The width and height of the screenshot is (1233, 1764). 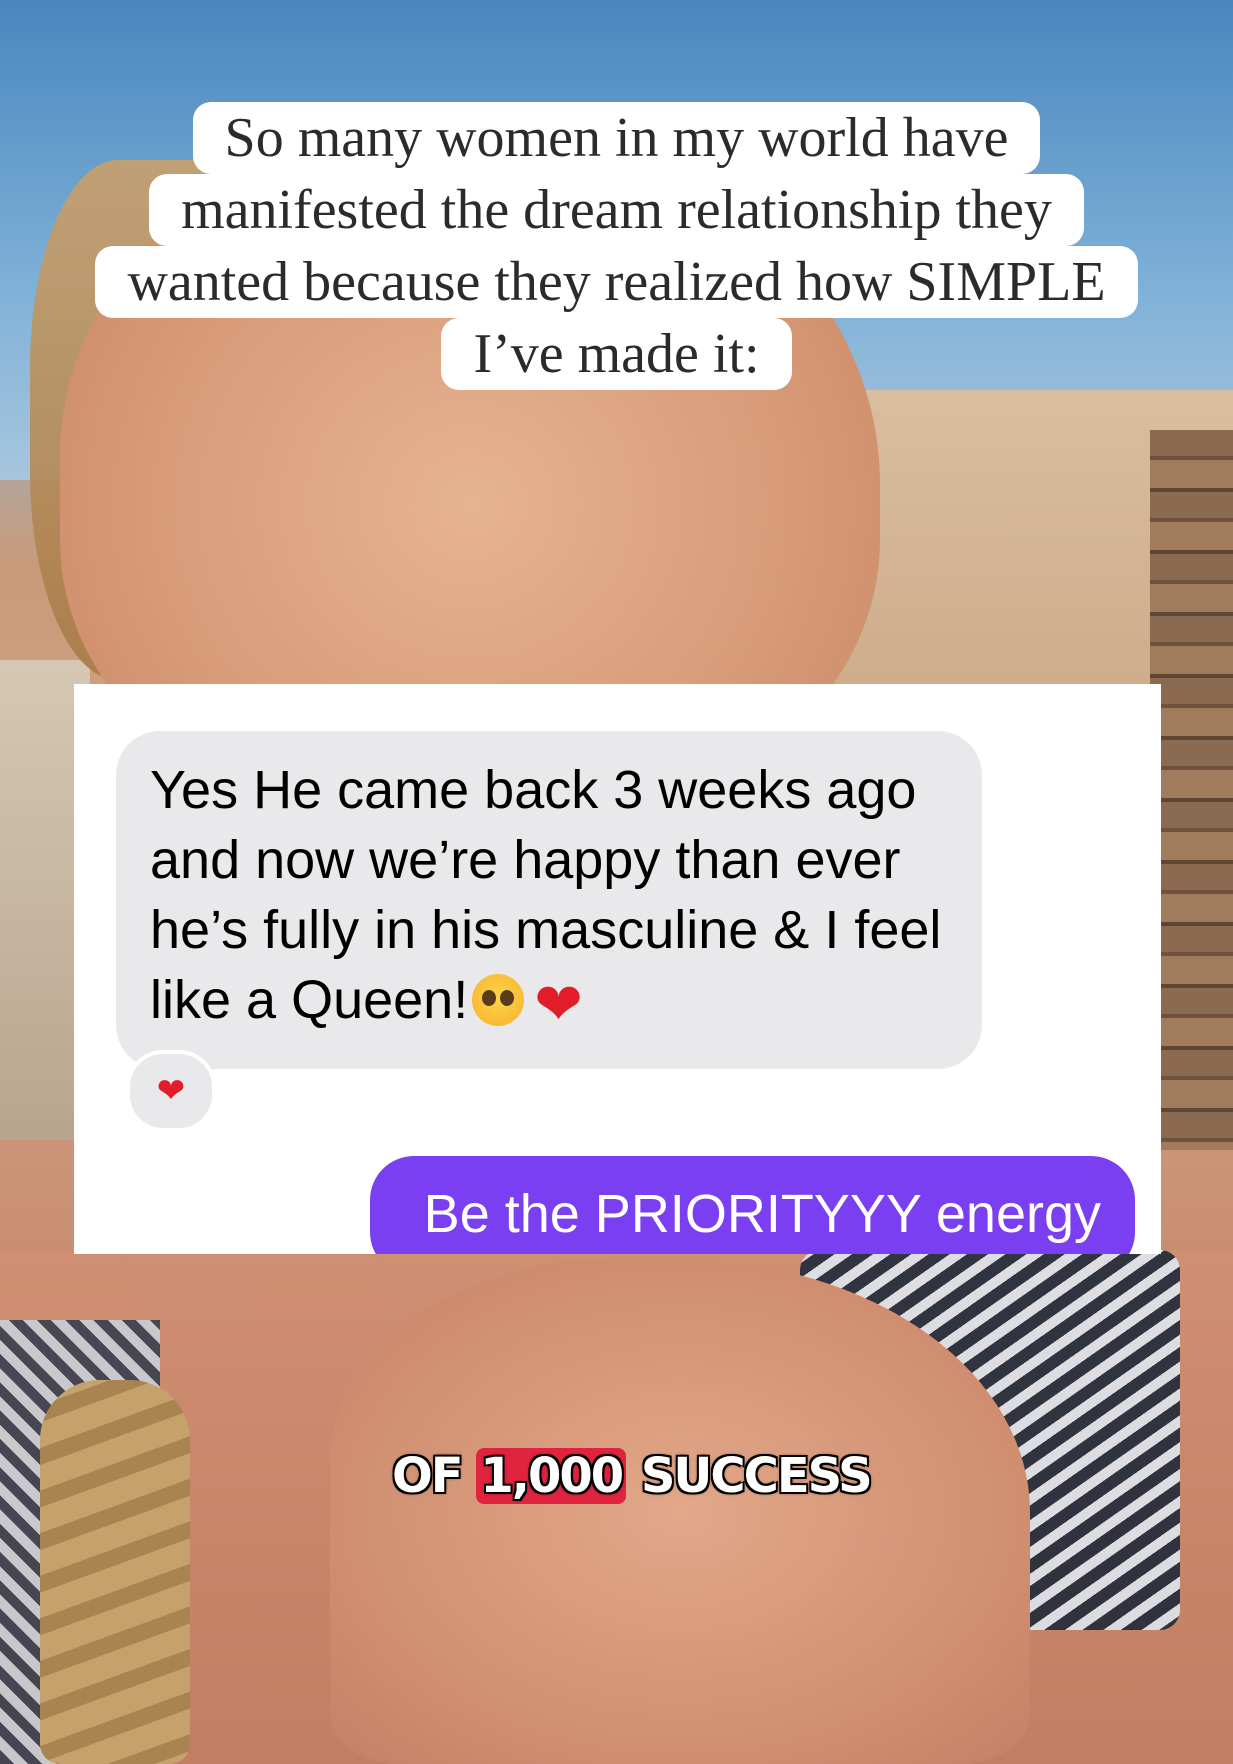 I want to click on subtitle-prefix: OF, so click(x=428, y=1476).